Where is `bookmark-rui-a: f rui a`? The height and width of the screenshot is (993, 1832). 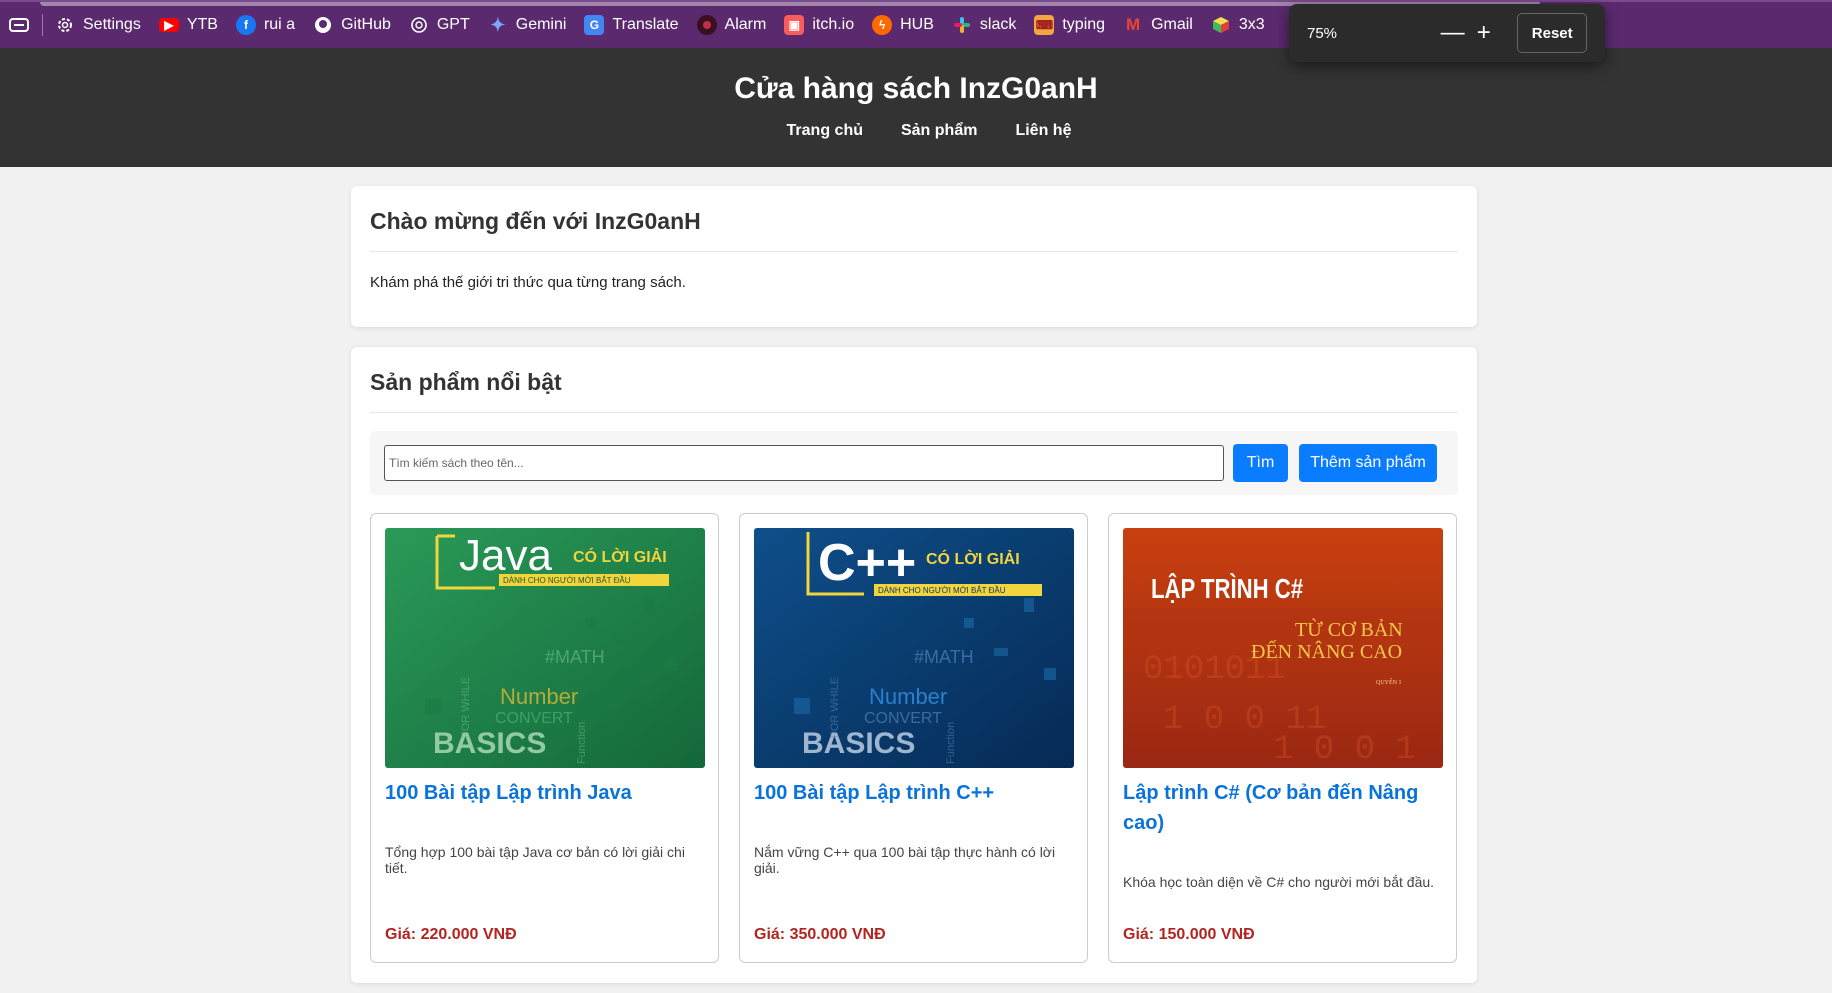 bookmark-rui-a: f rui a is located at coordinates (265, 25).